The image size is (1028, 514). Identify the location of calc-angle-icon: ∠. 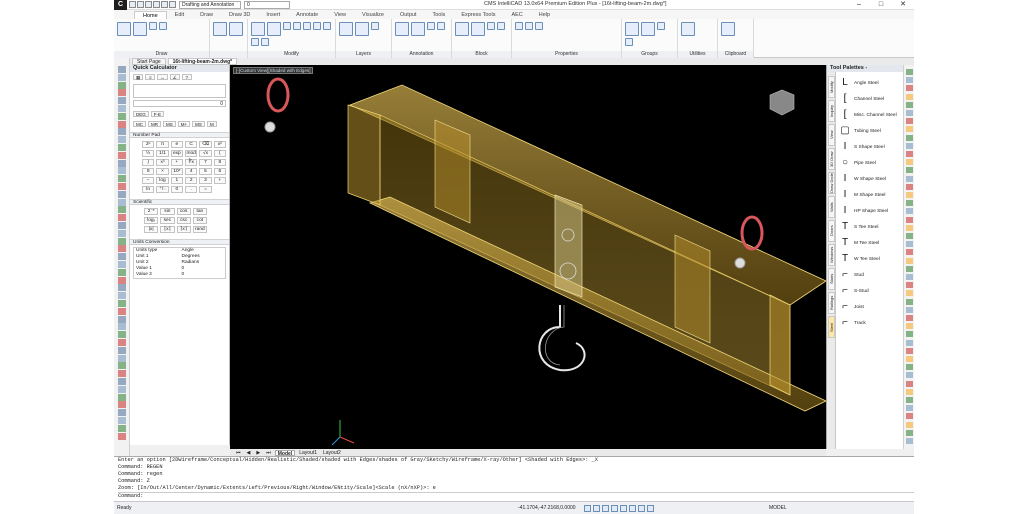
(174, 77).